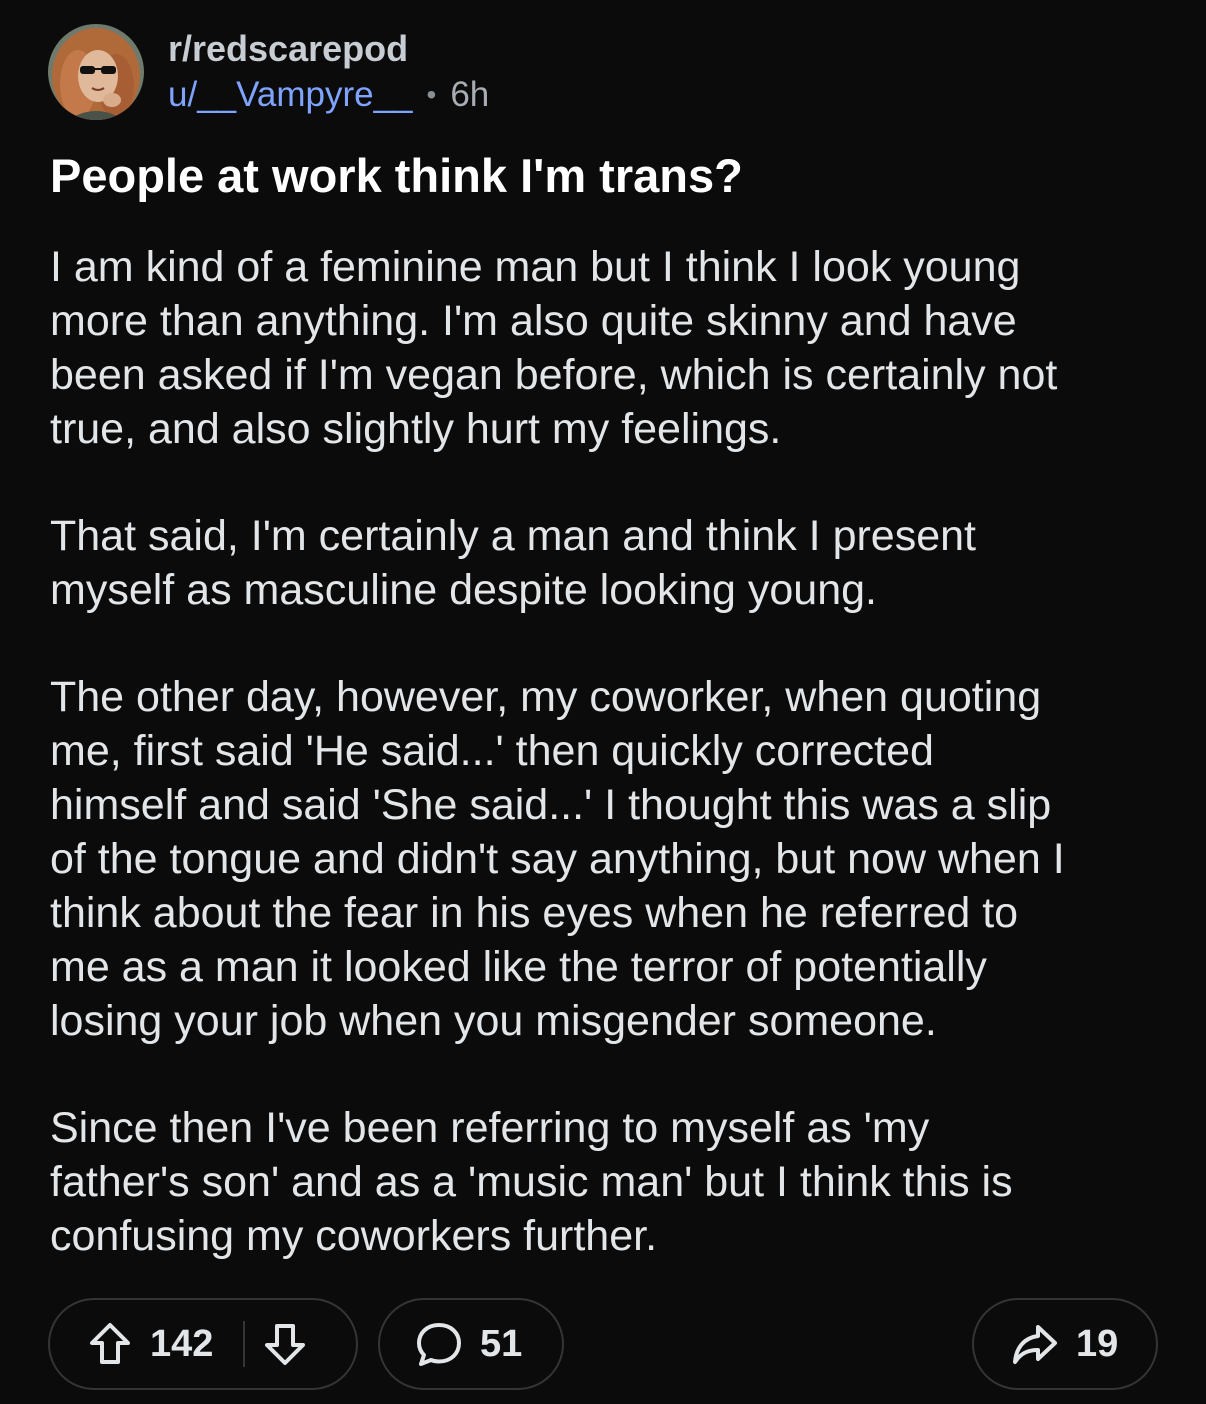 The image size is (1206, 1404). I want to click on vote-count: 142, so click(182, 1343).